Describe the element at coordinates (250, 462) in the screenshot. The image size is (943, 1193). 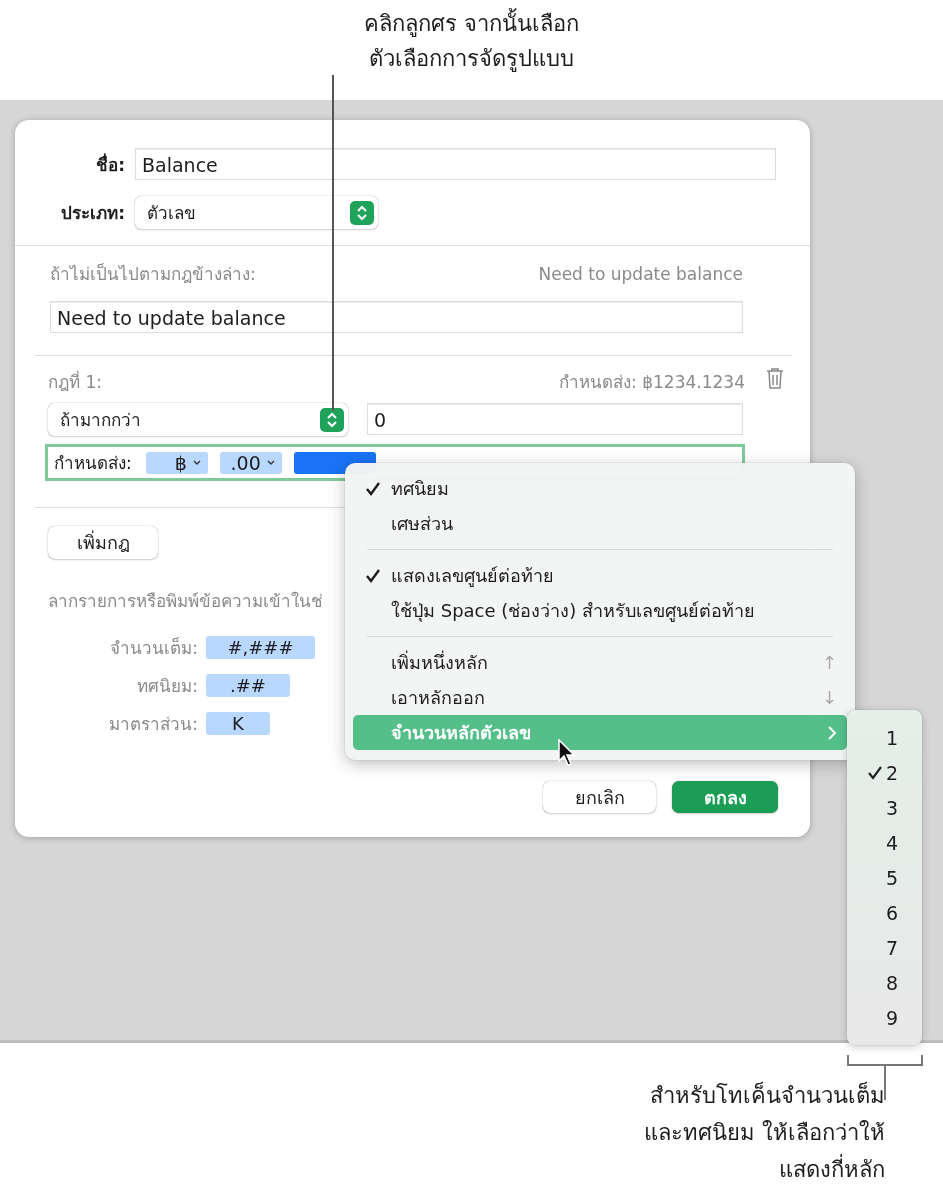
I see `format-token: .00` at that location.